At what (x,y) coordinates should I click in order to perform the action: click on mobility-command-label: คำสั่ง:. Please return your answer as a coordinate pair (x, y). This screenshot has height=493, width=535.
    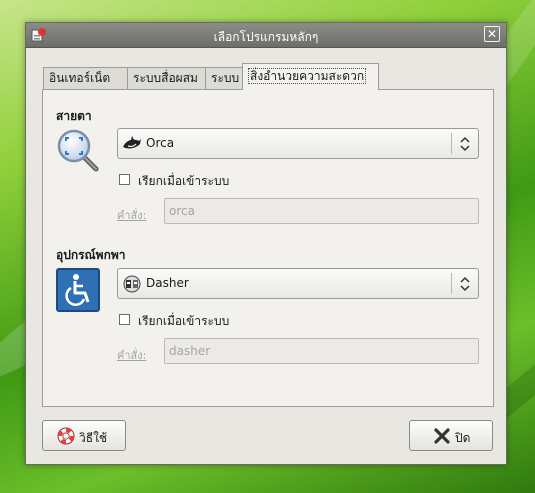
    Looking at the image, I should click on (132, 355).